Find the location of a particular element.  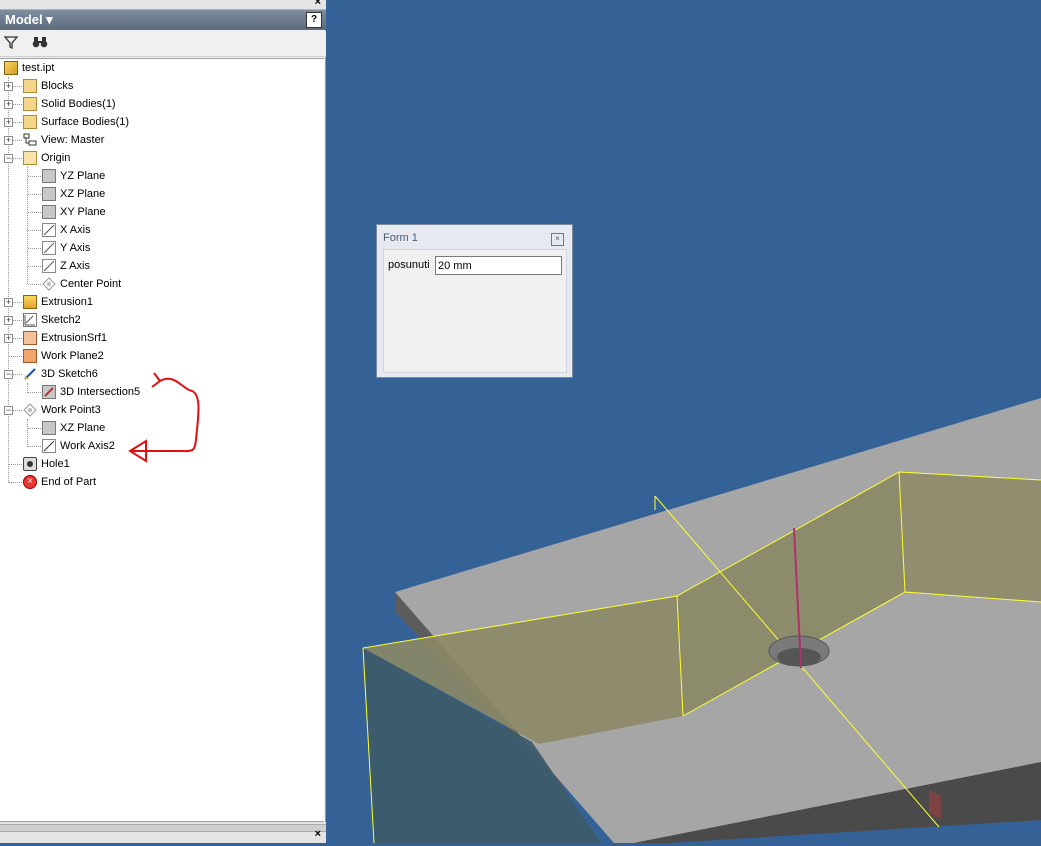

binoculars-icon is located at coordinates (40, 43).